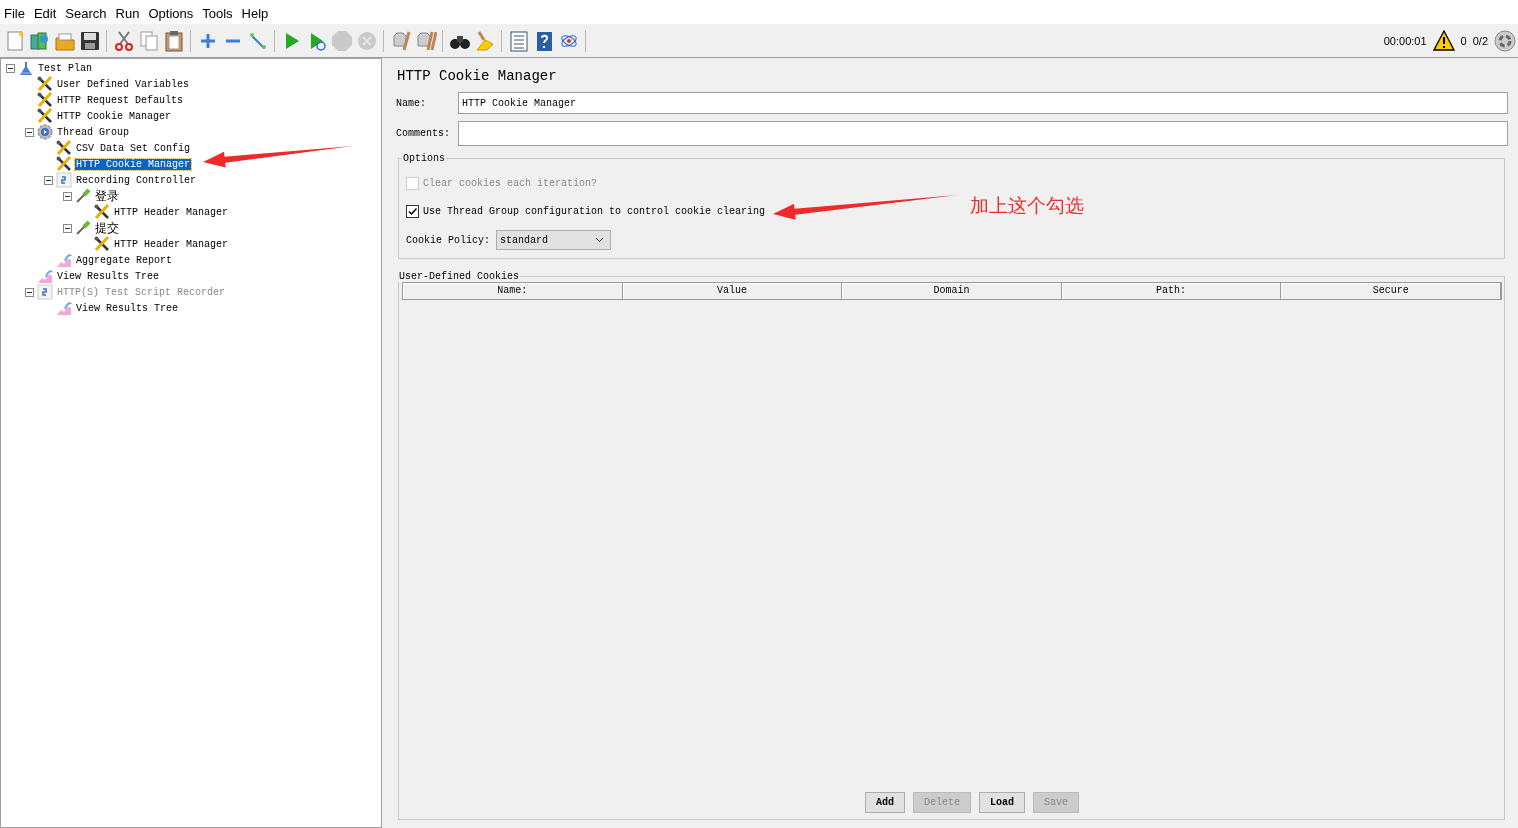 The height and width of the screenshot is (828, 1518). Describe the element at coordinates (133, 148) in the screenshot. I see `tree-item: CSV Data Set Config` at that location.